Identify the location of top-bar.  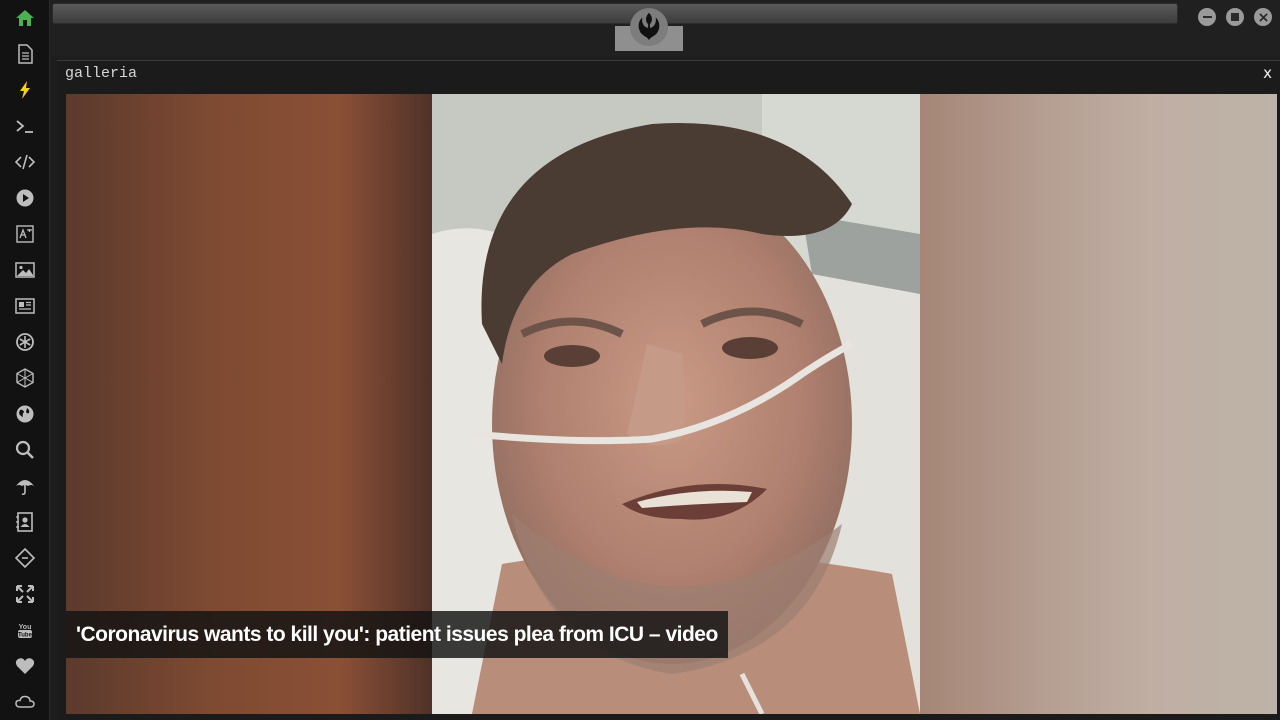
(665, 28).